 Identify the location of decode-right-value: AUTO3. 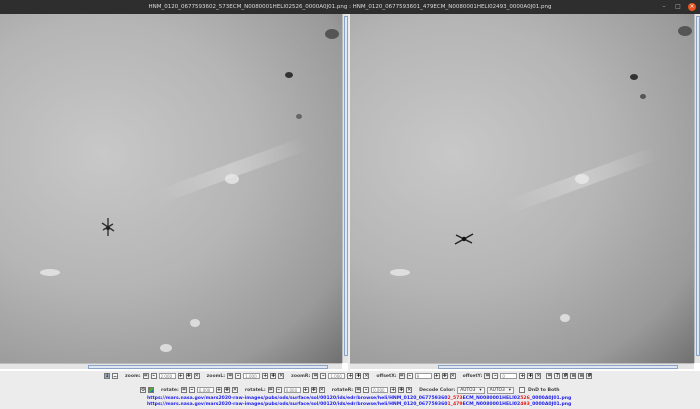
(497, 390).